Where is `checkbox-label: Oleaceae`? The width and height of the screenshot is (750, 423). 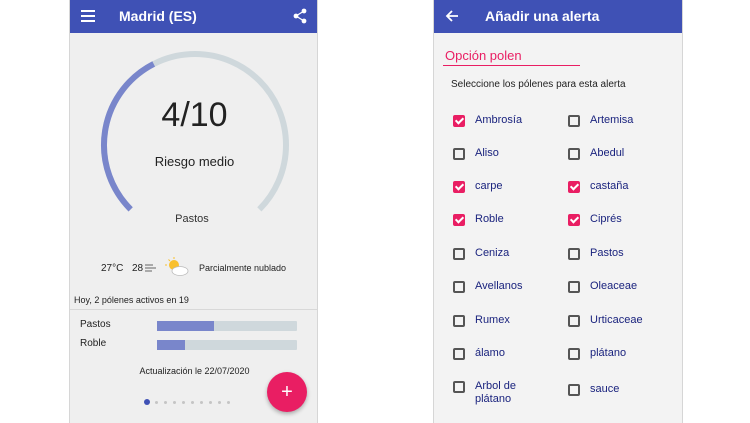
checkbox-label: Oleaceae is located at coordinates (614, 286).